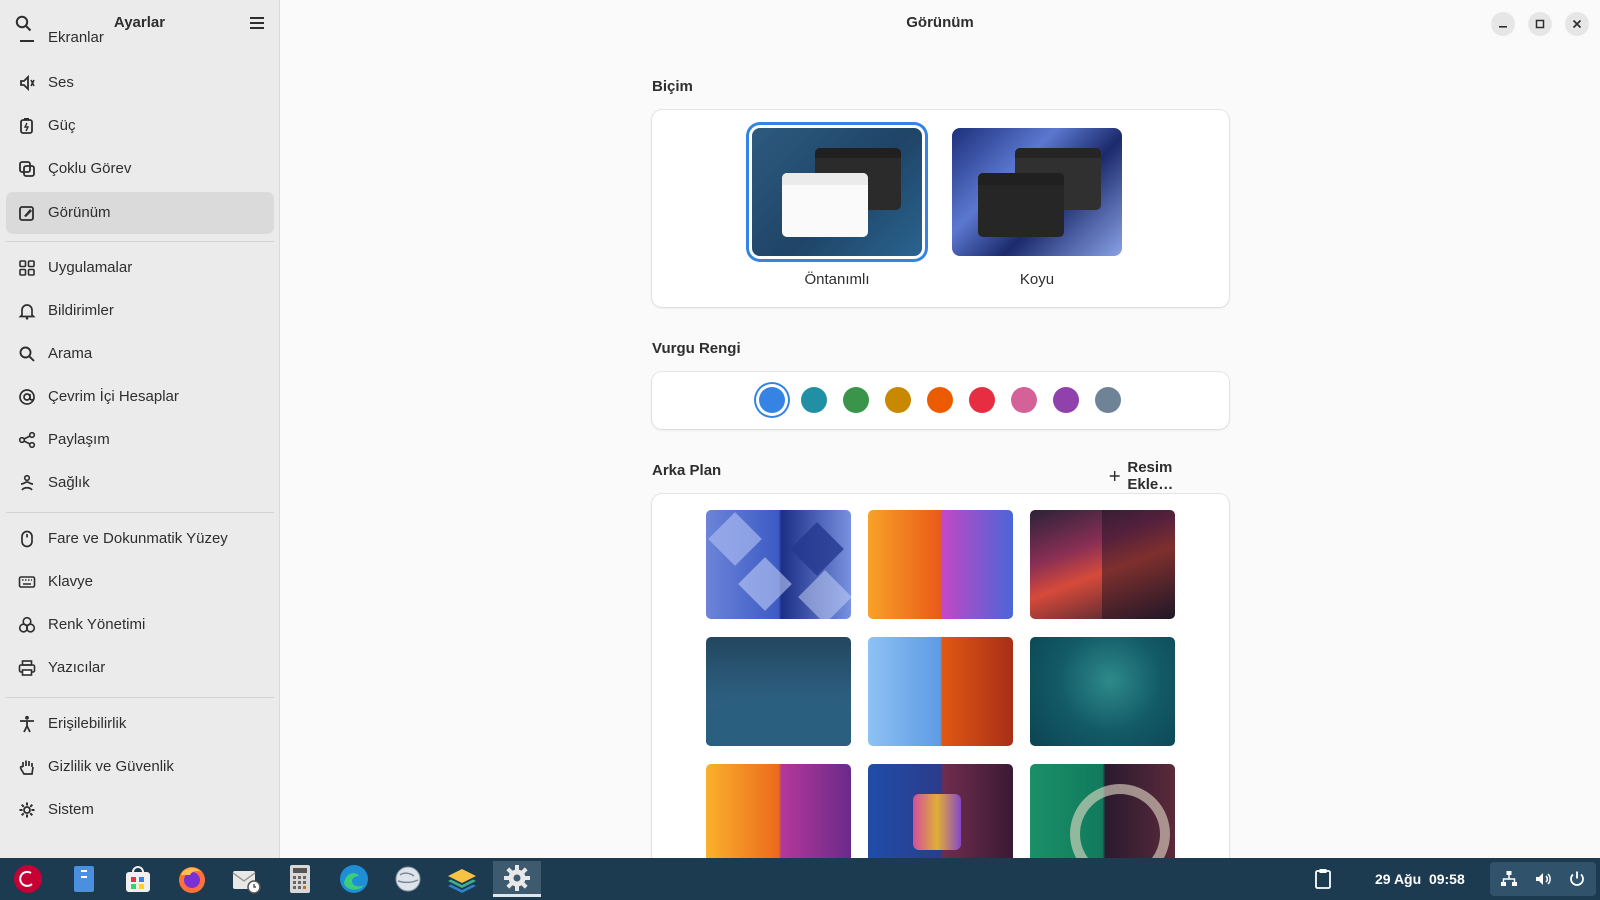 The height and width of the screenshot is (900, 1600). I want to click on clipboard-icon, so click(1323, 879).